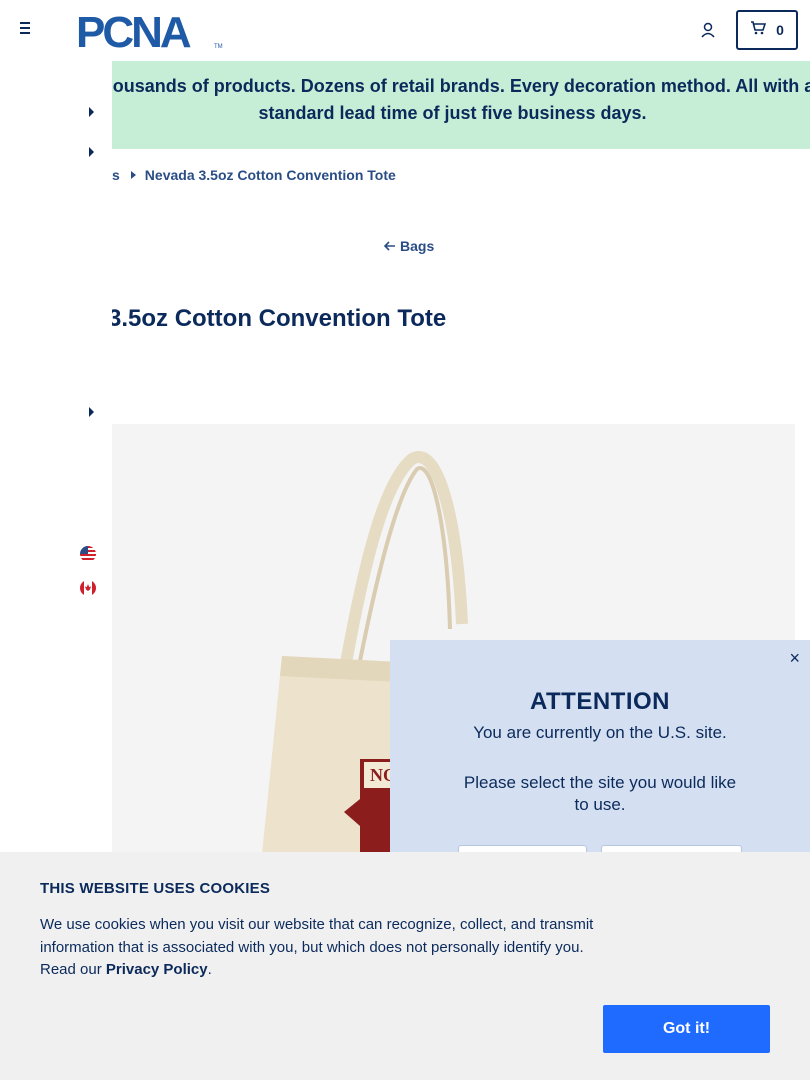 This screenshot has height=1080, width=810. I want to click on breadcrumb-link: s, so click(116, 175).